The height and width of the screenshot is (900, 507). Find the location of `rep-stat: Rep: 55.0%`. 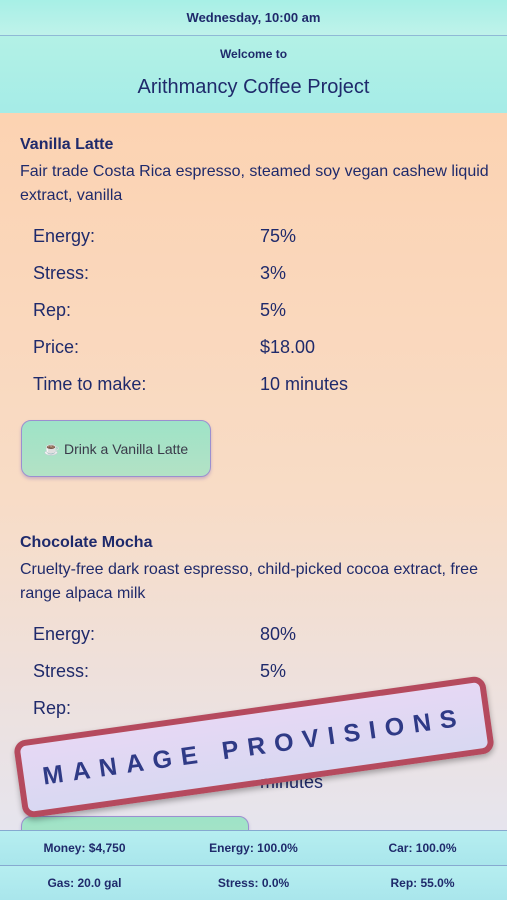

rep-stat: Rep: 55.0% is located at coordinates (422, 883).